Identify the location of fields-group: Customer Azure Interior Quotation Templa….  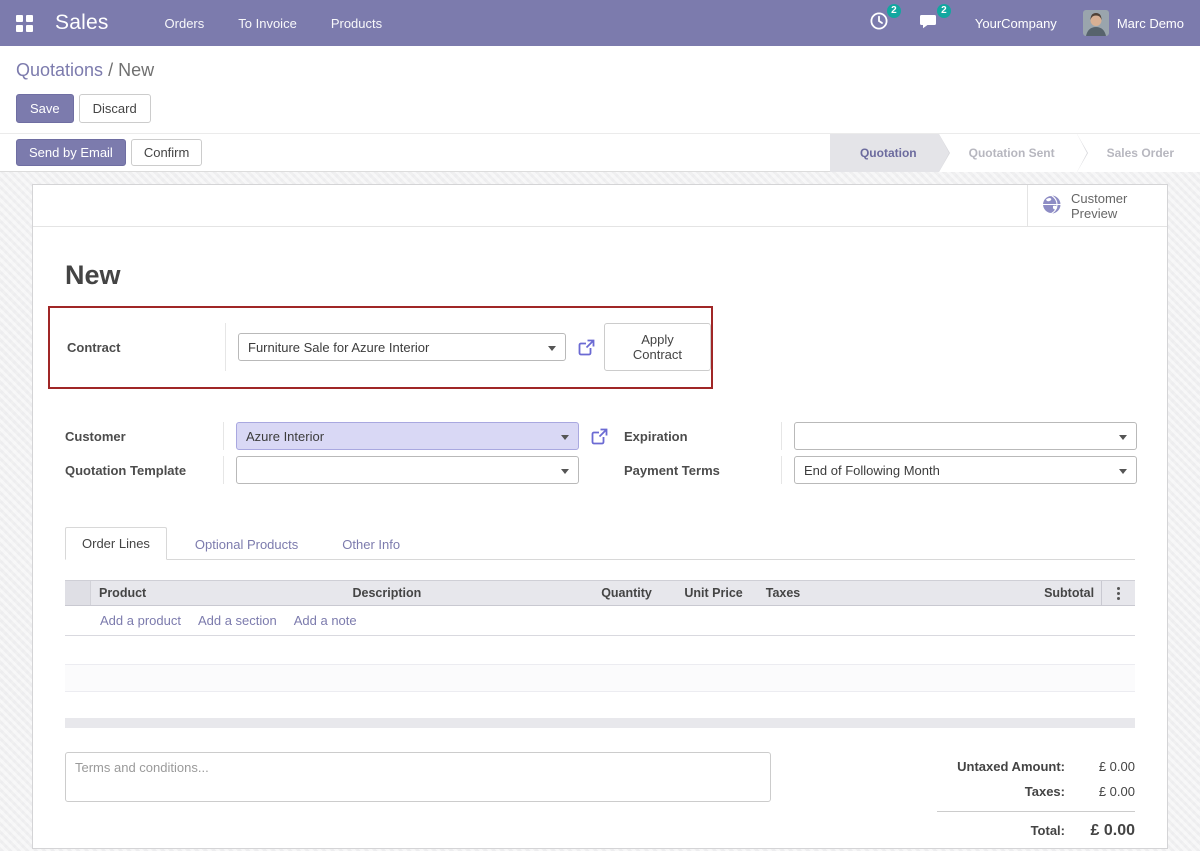
(601, 456).